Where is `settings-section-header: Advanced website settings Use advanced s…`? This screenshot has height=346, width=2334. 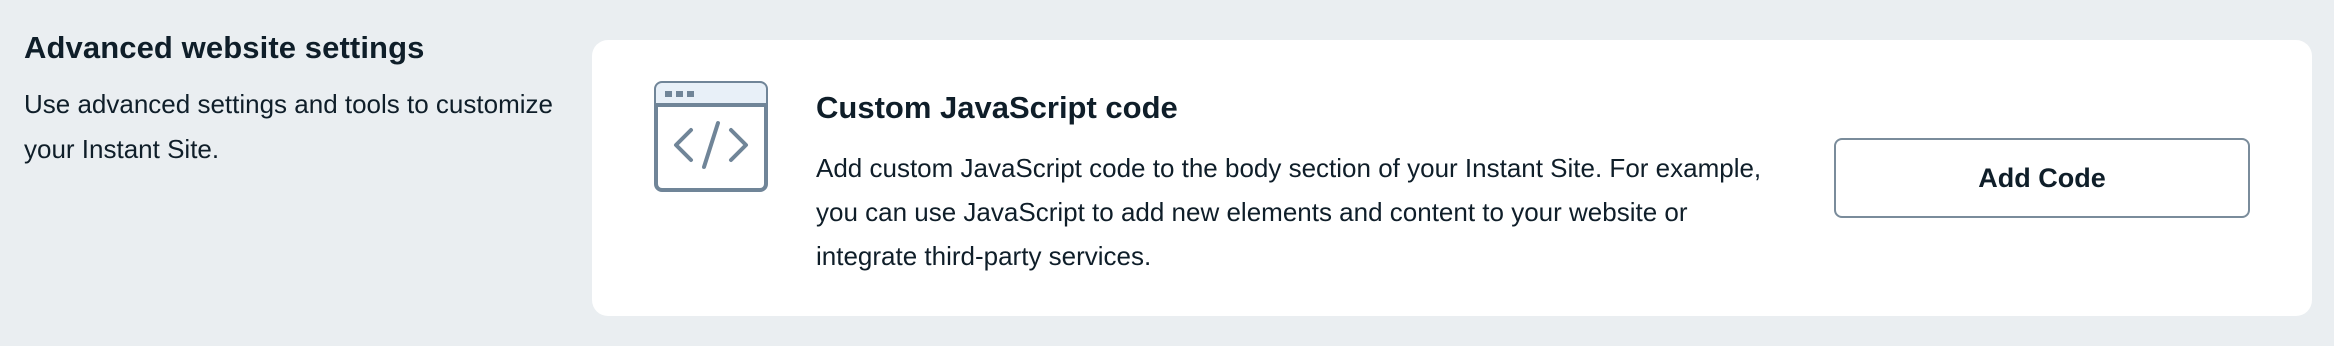 settings-section-header: Advanced website settings Use advanced s… is located at coordinates (304, 97).